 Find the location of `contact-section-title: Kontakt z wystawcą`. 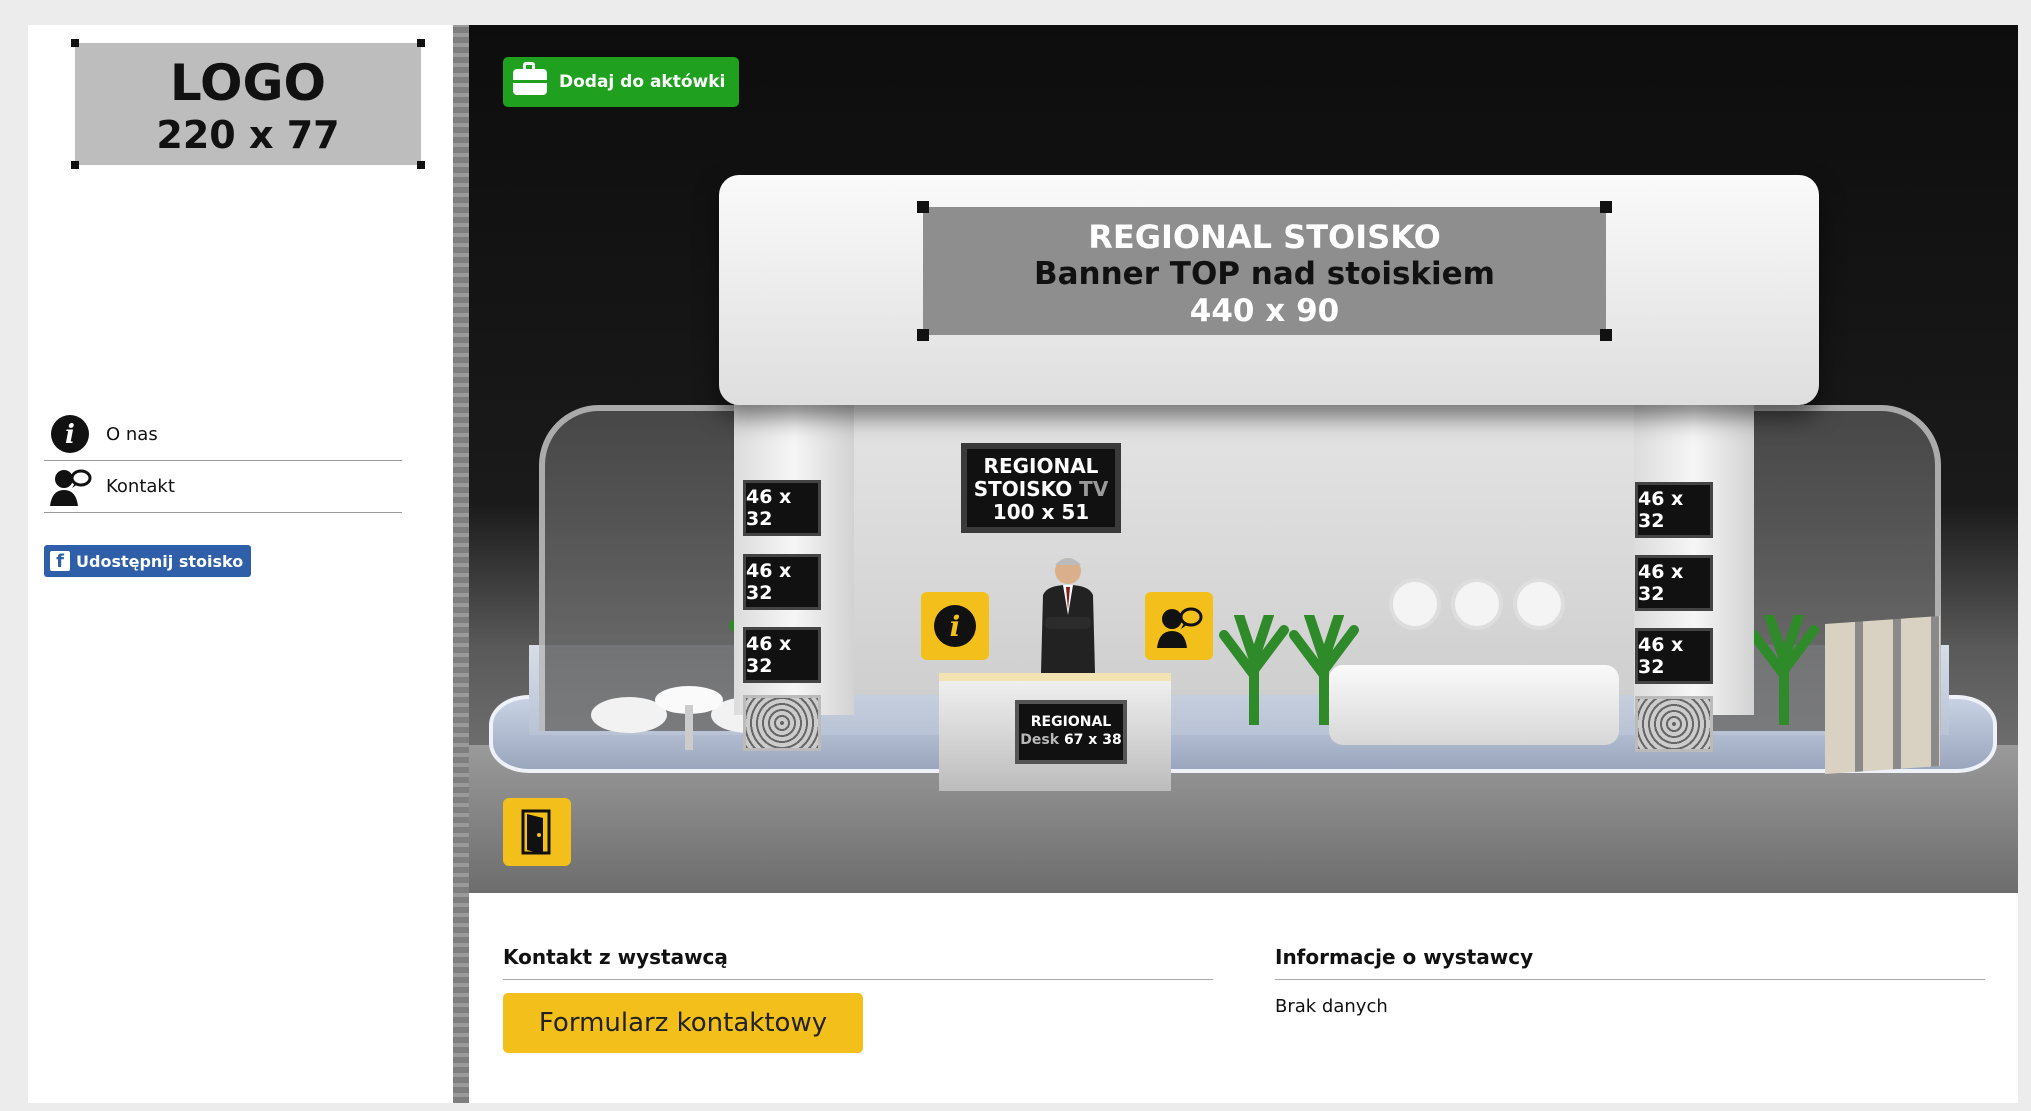

contact-section-title: Kontakt z wystawcą is located at coordinates (858, 962).